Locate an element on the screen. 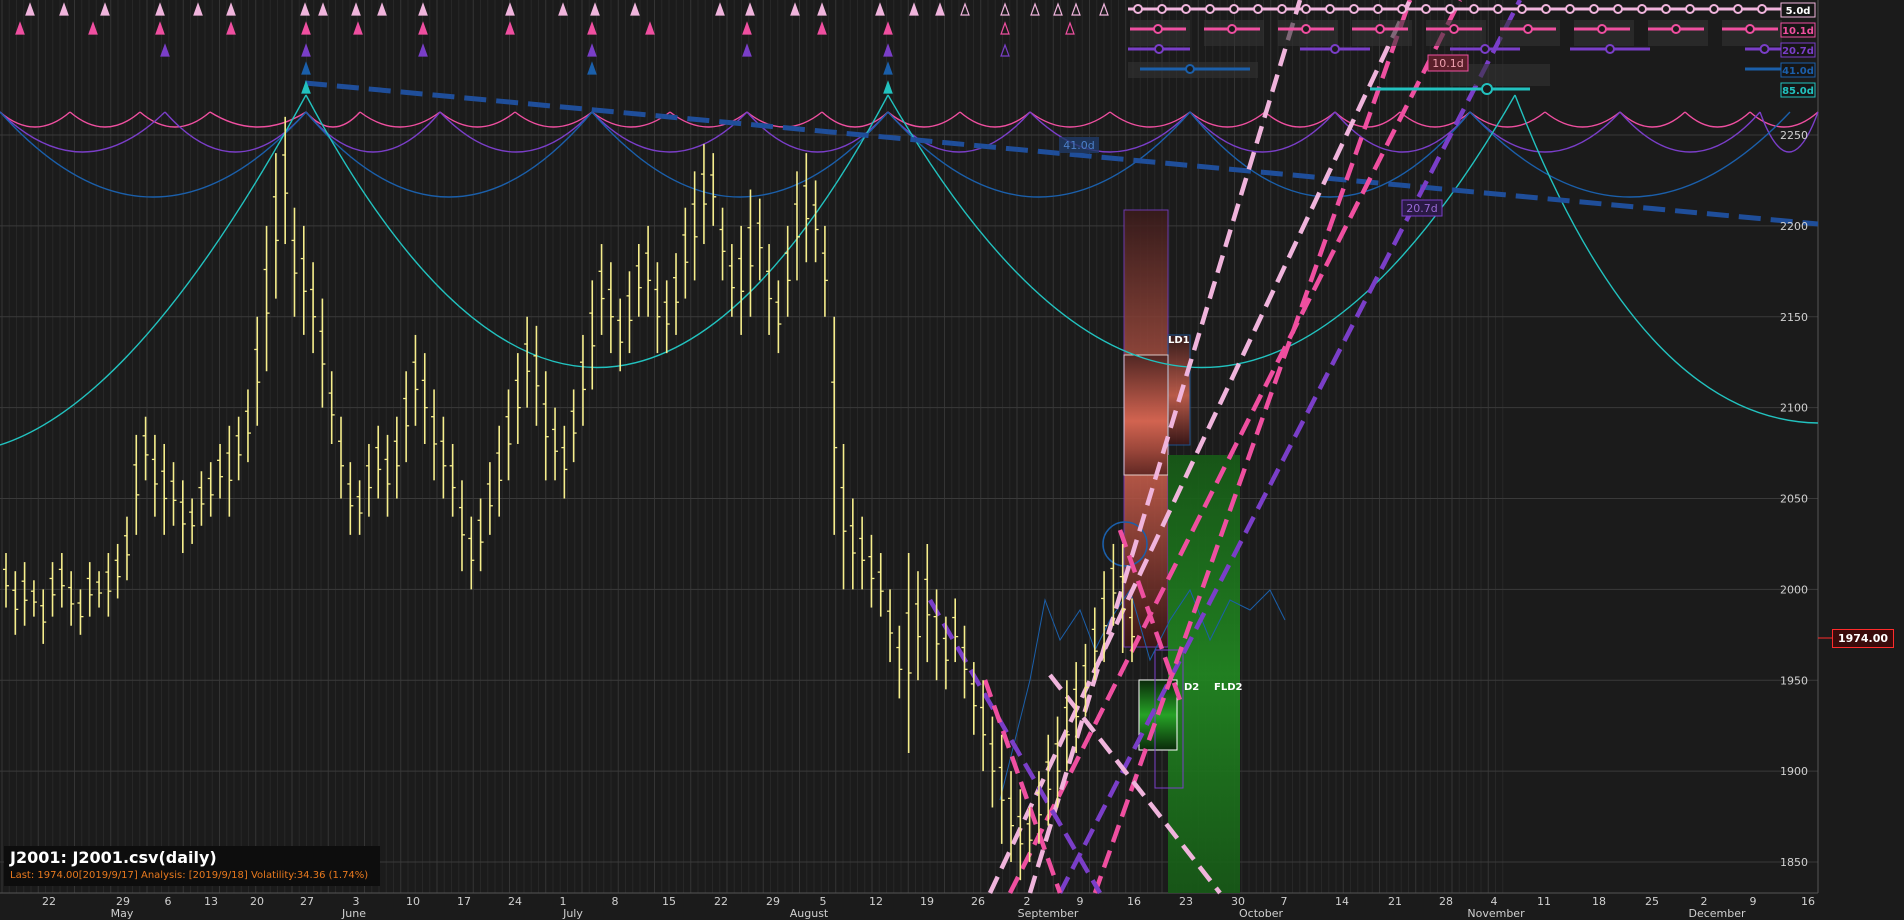 Image resolution: width=1904 pixels, height=920 pixels. month-label: September is located at coordinates (1048, 913).